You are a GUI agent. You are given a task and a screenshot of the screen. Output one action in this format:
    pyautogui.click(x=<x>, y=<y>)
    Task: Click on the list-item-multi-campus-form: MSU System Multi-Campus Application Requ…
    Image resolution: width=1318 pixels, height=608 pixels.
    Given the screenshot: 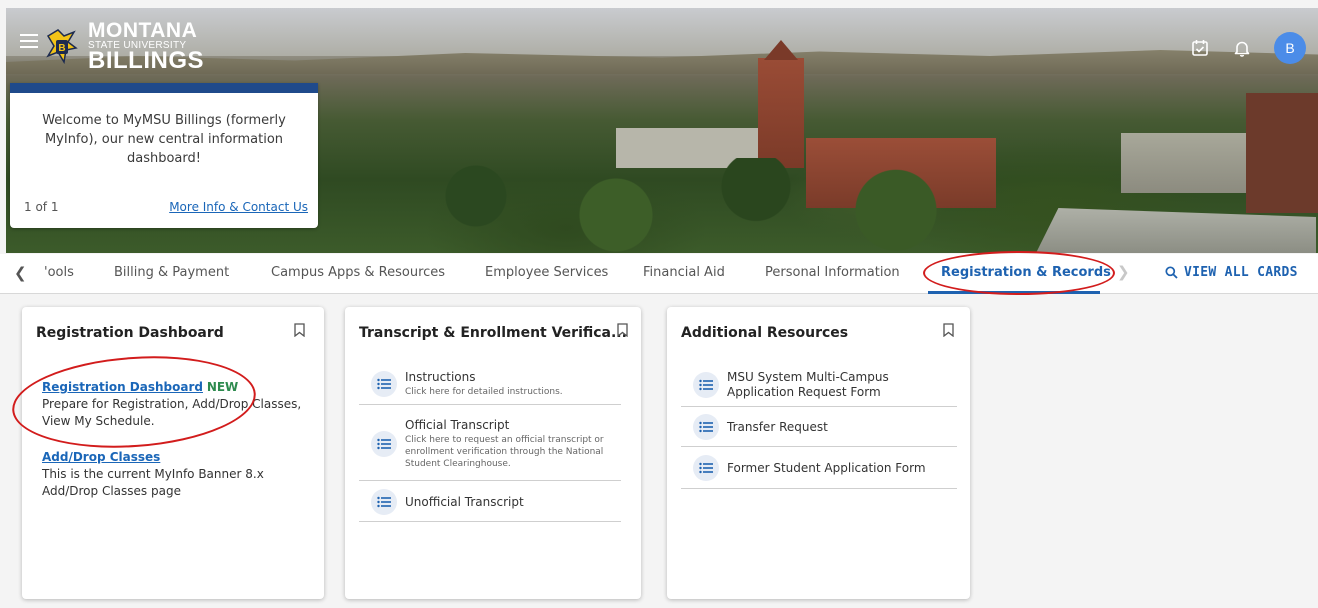 What is the action you would take?
    pyautogui.click(x=819, y=385)
    